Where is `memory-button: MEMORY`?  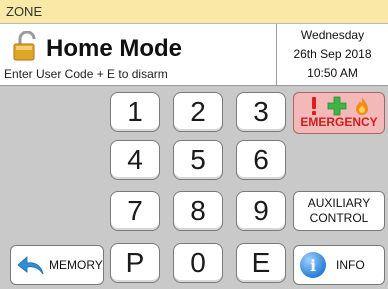 memory-button: MEMORY is located at coordinates (57, 265).